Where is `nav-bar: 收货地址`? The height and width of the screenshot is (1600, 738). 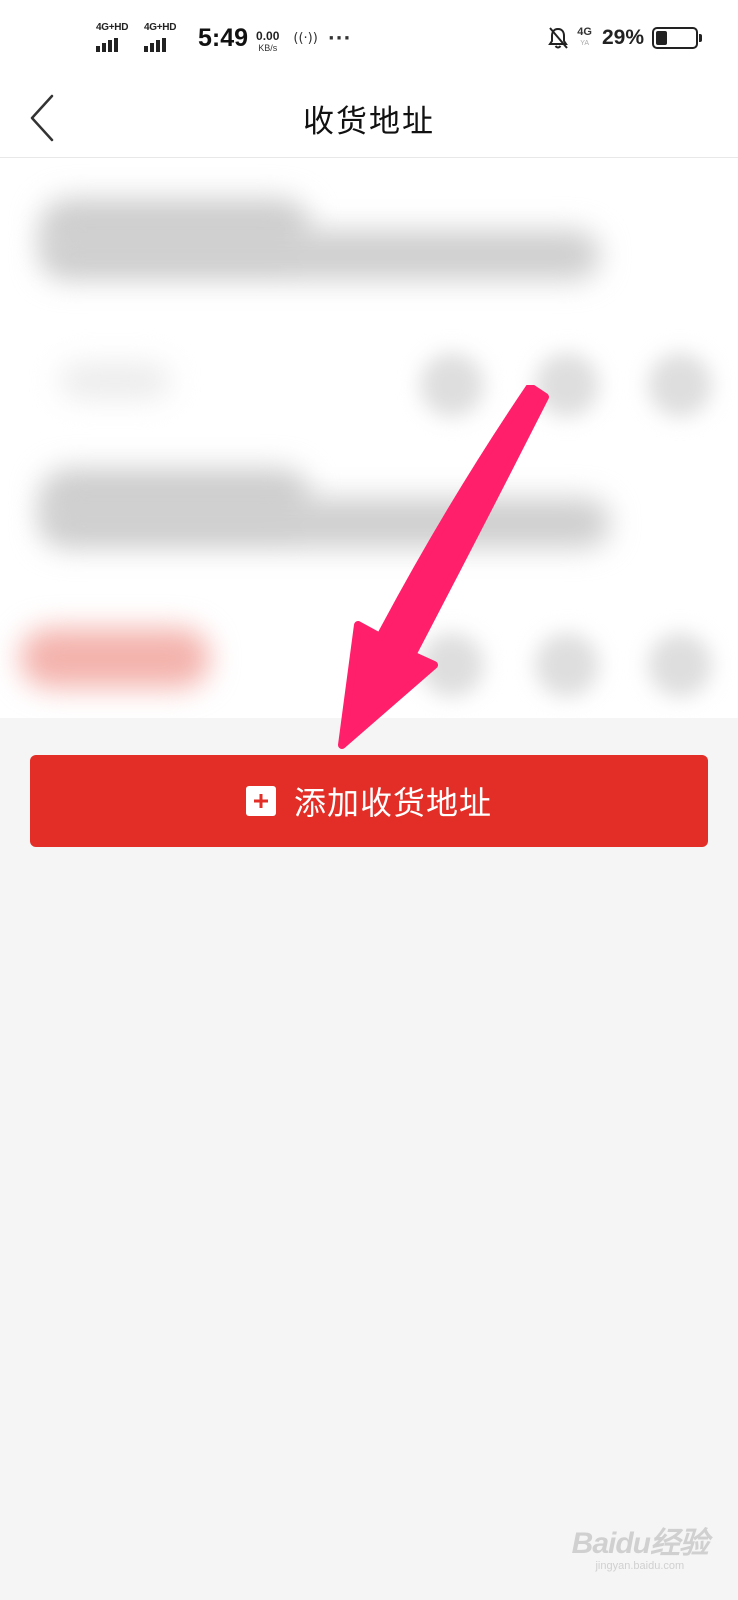
nav-bar: 收货地址 is located at coordinates (369, 119).